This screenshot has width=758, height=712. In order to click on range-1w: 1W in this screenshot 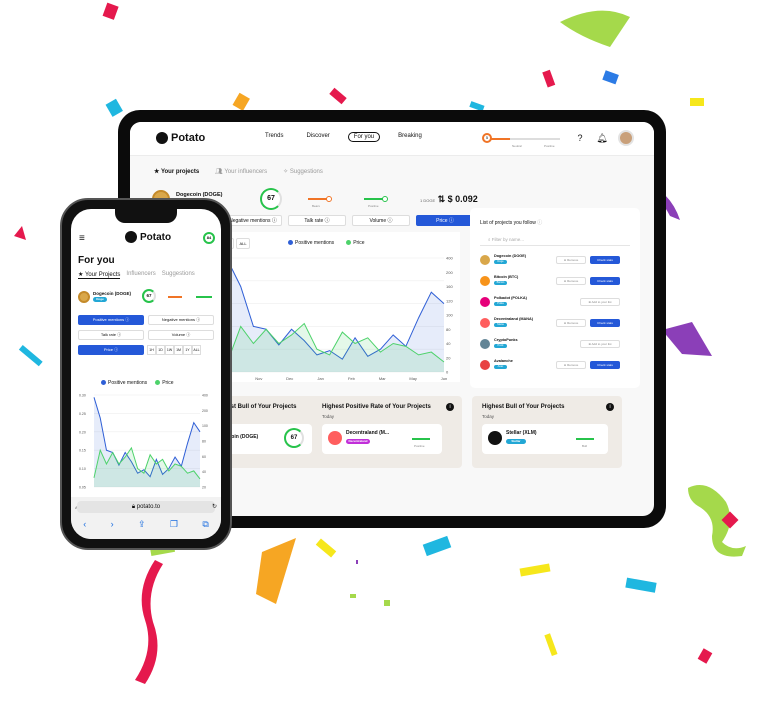, I will do `click(169, 350)`.